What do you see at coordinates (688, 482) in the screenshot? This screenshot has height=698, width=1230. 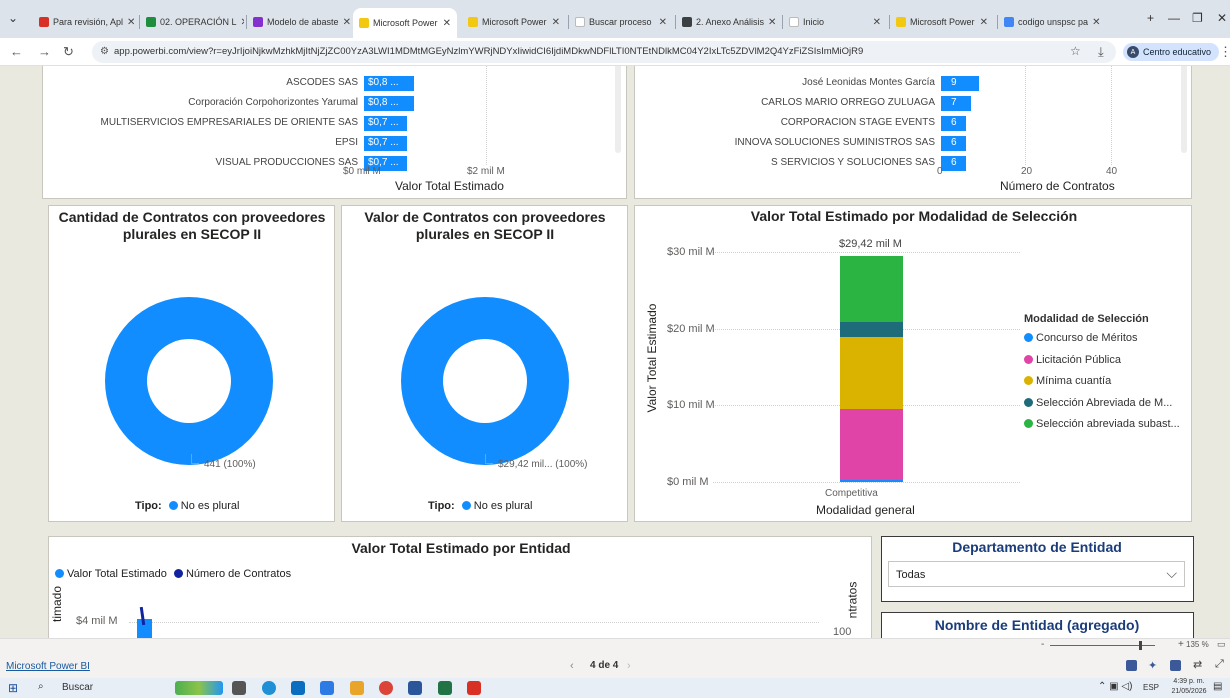 I see `y-tick: $0 mil M` at bounding box center [688, 482].